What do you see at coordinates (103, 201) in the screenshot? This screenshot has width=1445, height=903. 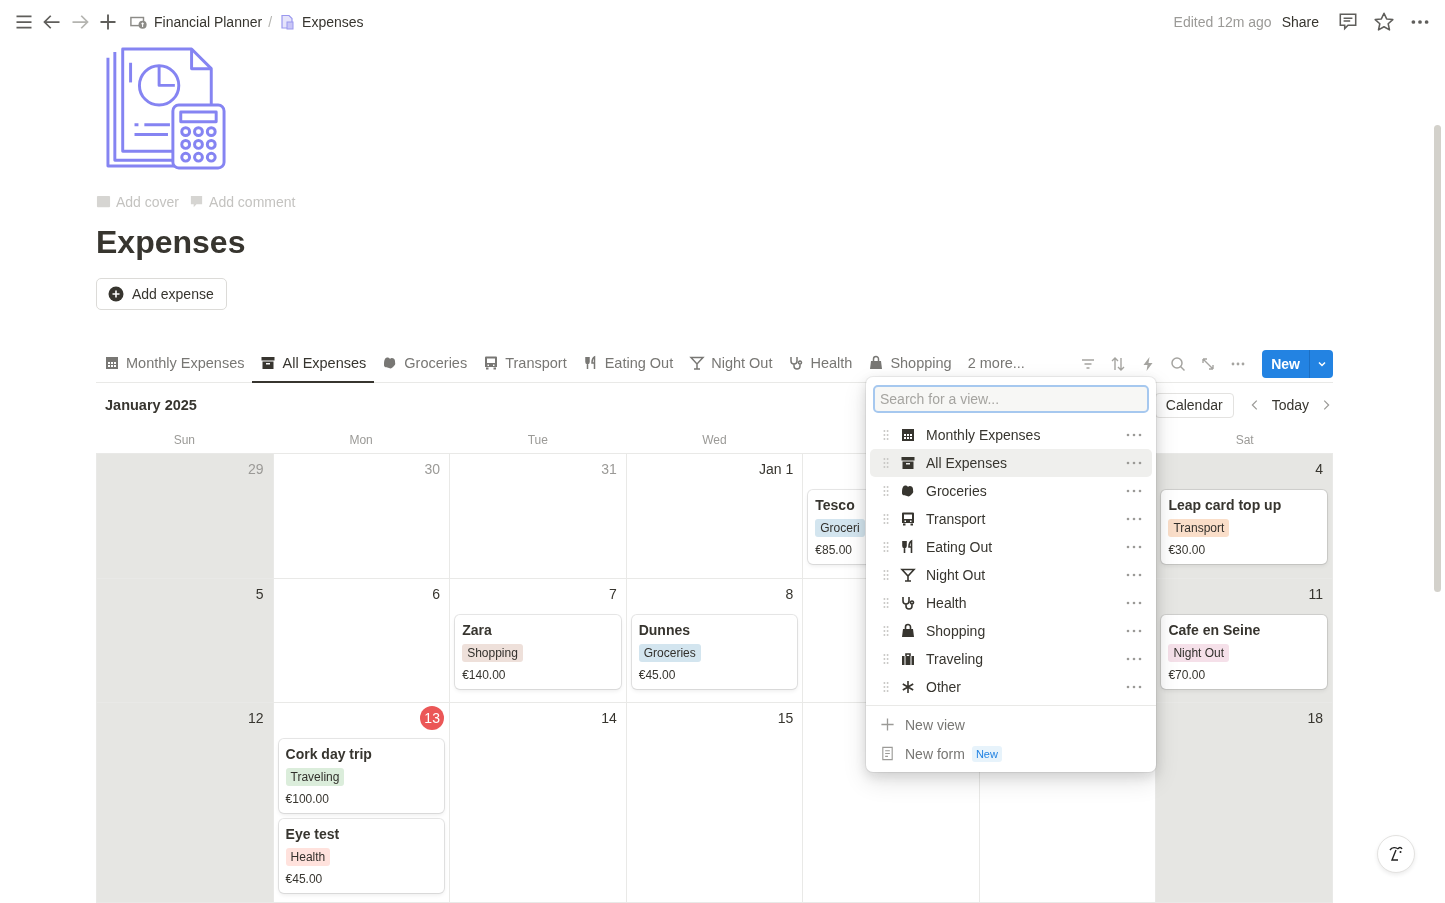 I see `image-icon` at bounding box center [103, 201].